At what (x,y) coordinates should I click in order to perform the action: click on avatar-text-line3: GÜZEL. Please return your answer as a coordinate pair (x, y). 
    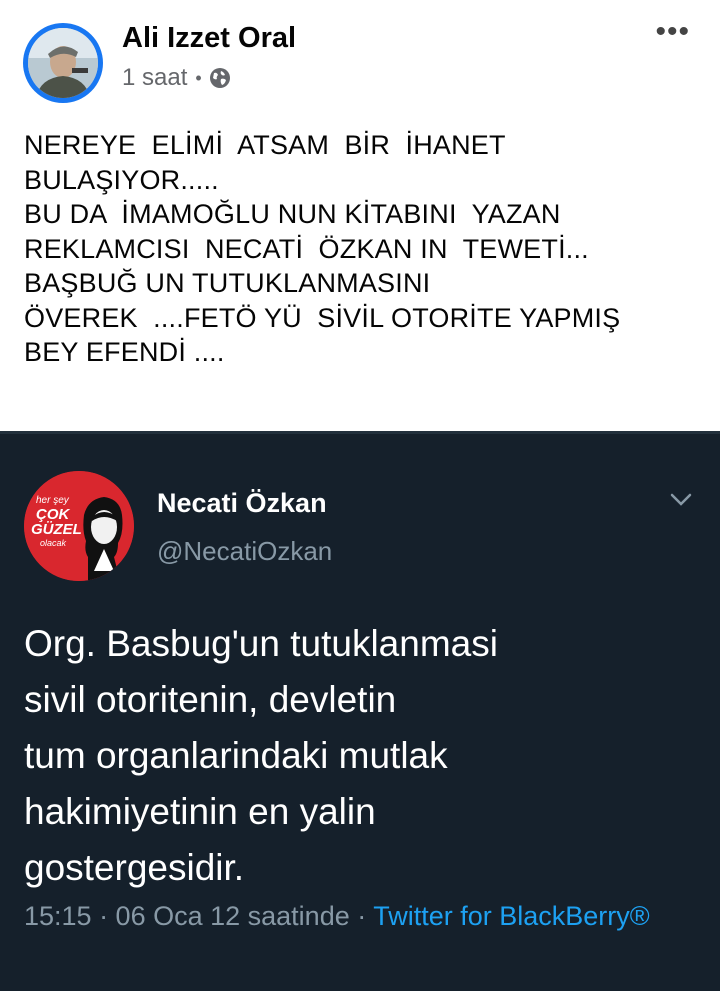
    Looking at the image, I should click on (56, 529).